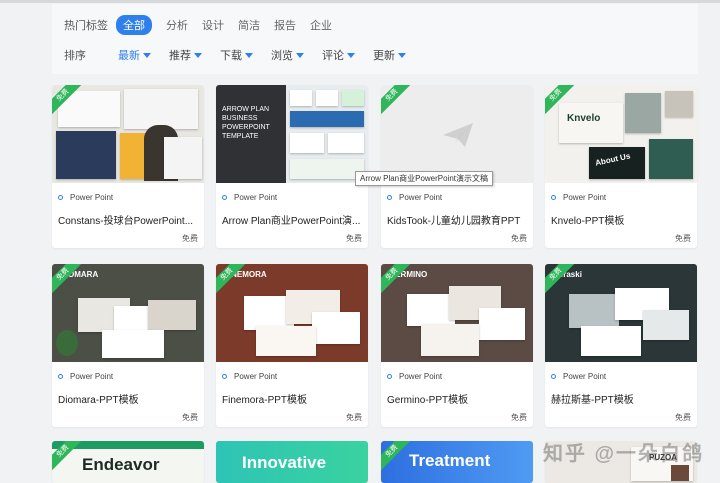  I want to click on template-thumbnail: Treatment 免费, so click(457, 462).